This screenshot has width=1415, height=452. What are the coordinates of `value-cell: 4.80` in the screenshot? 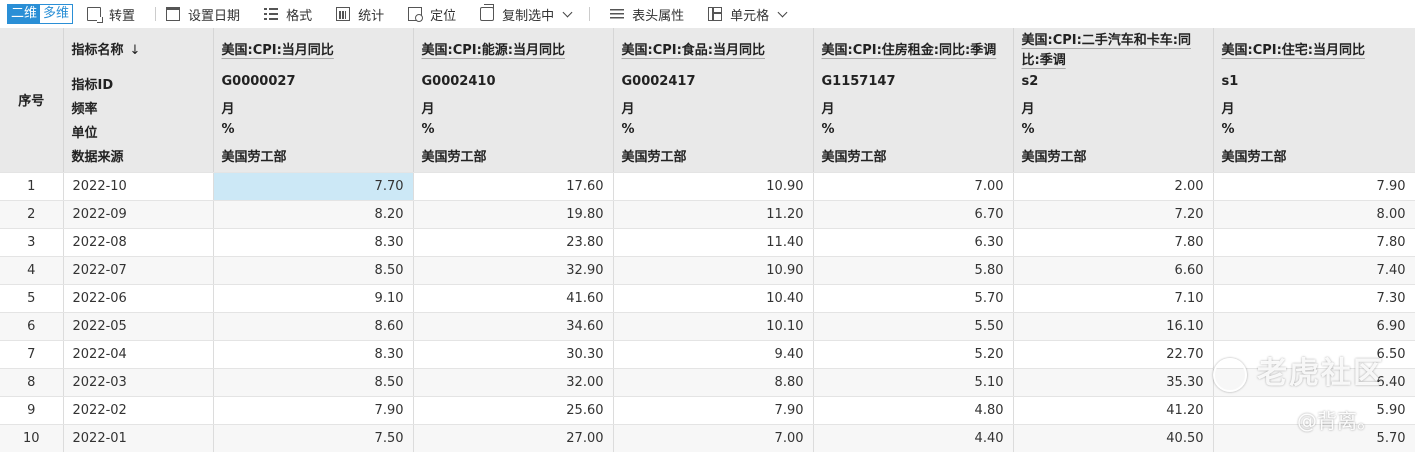 It's located at (913, 410).